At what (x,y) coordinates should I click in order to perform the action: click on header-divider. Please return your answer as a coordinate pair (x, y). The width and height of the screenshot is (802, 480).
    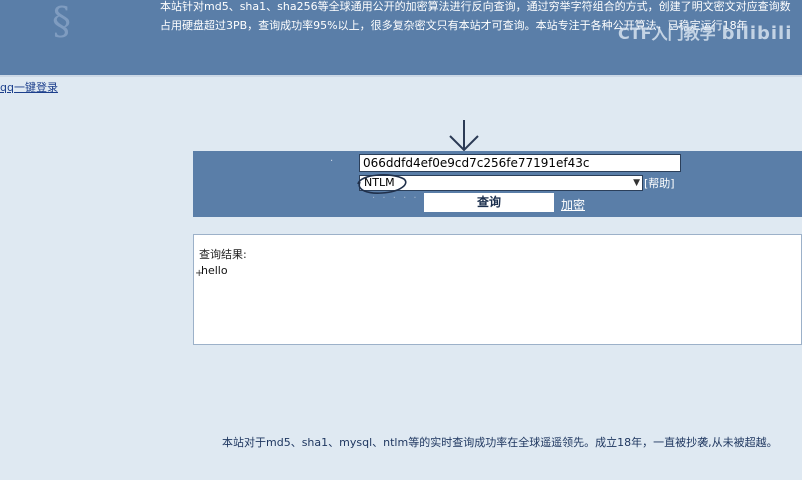
    Looking at the image, I should click on (401, 76).